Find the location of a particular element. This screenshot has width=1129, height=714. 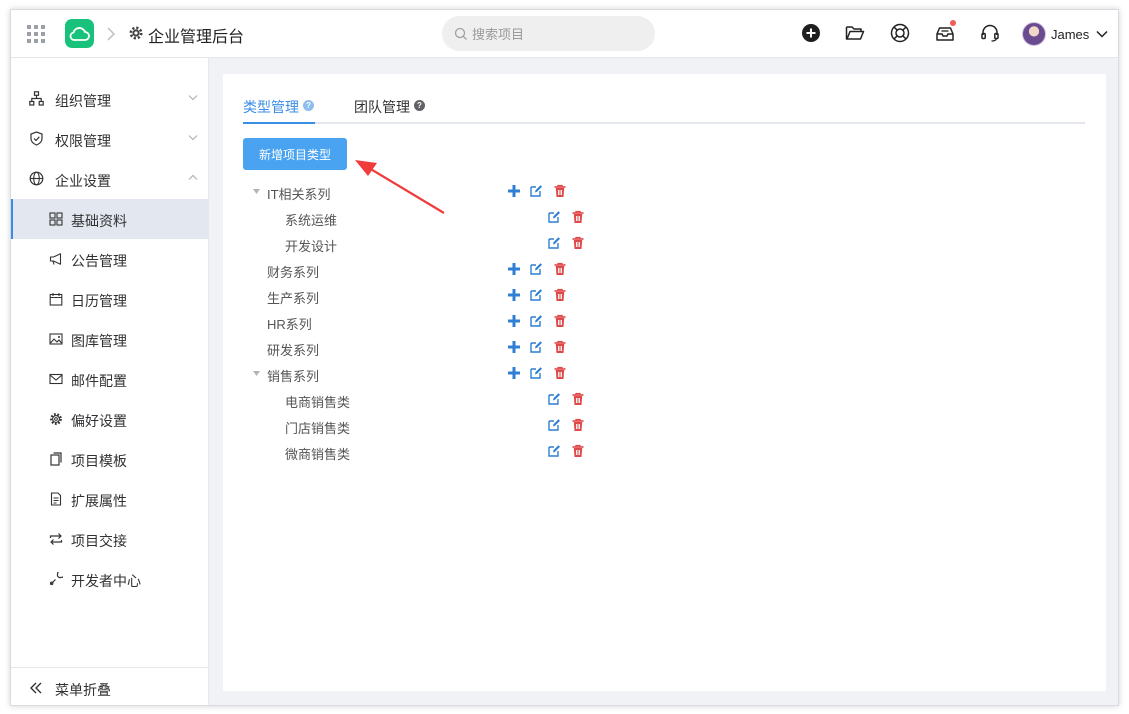

tree-node: 财务系列 is located at coordinates (664, 270).